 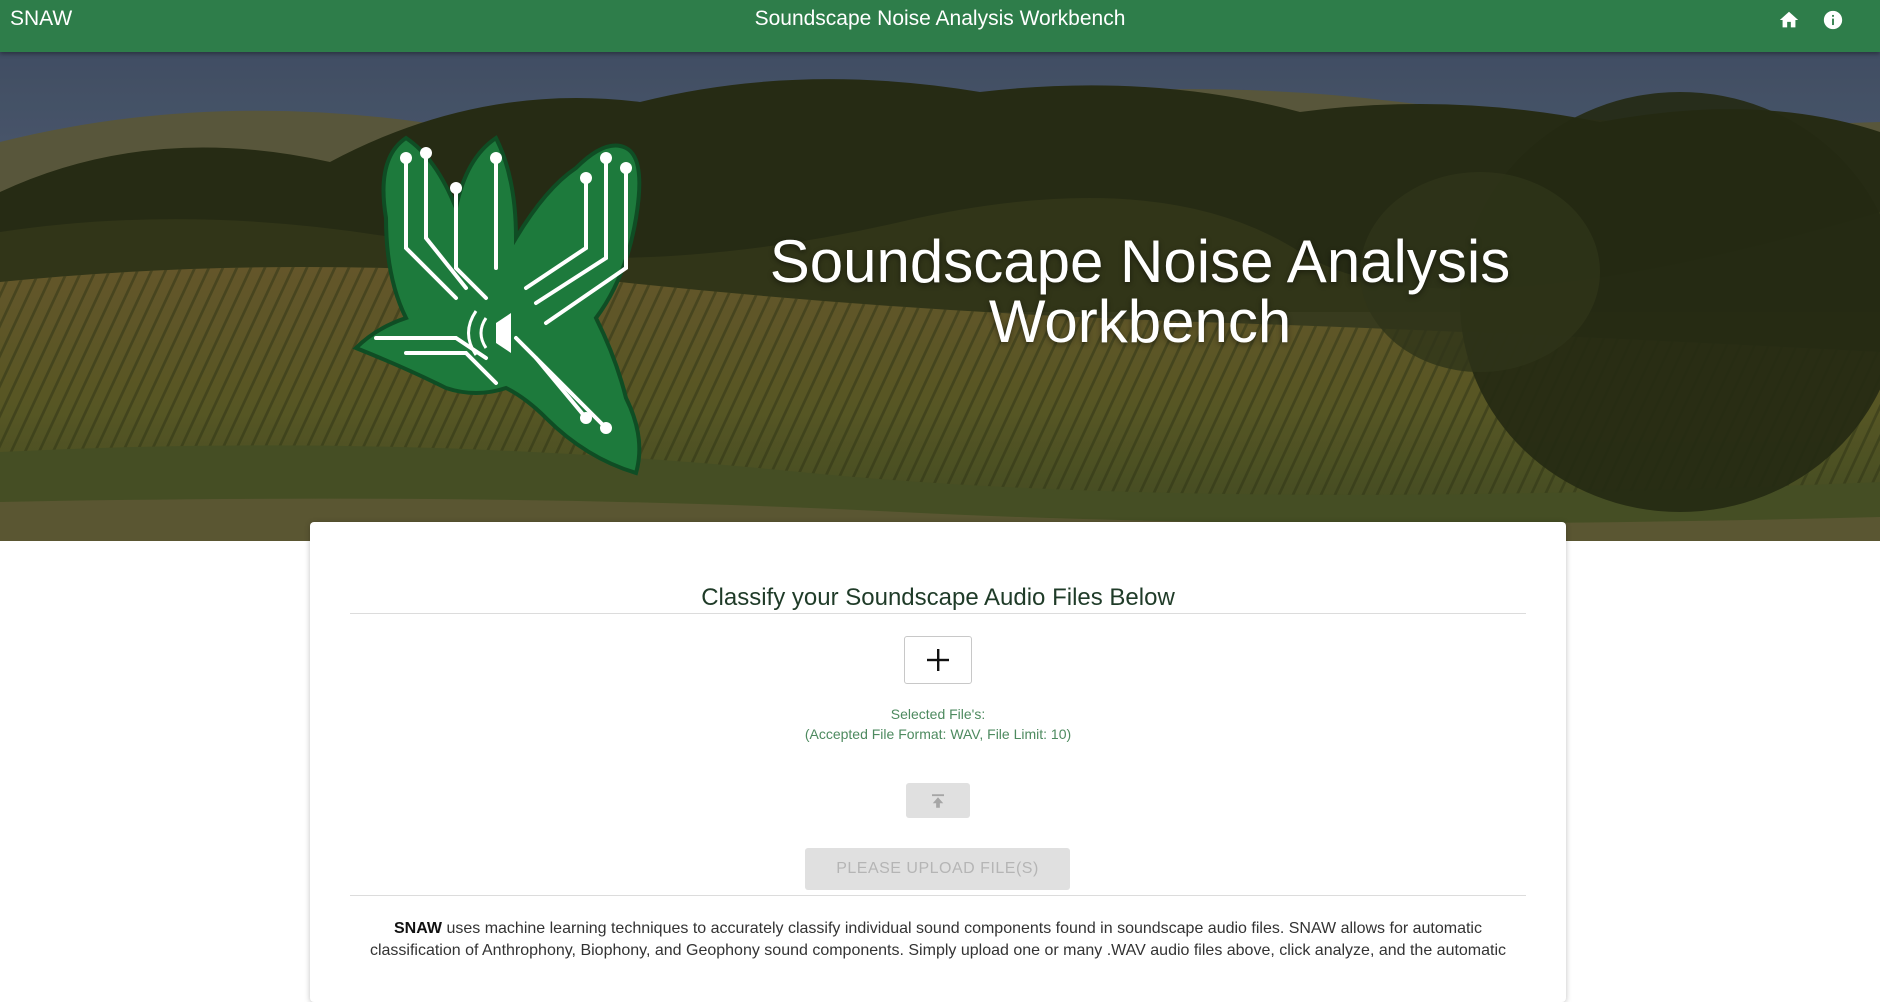 What do you see at coordinates (938, 895) in the screenshot?
I see `upload-divider` at bounding box center [938, 895].